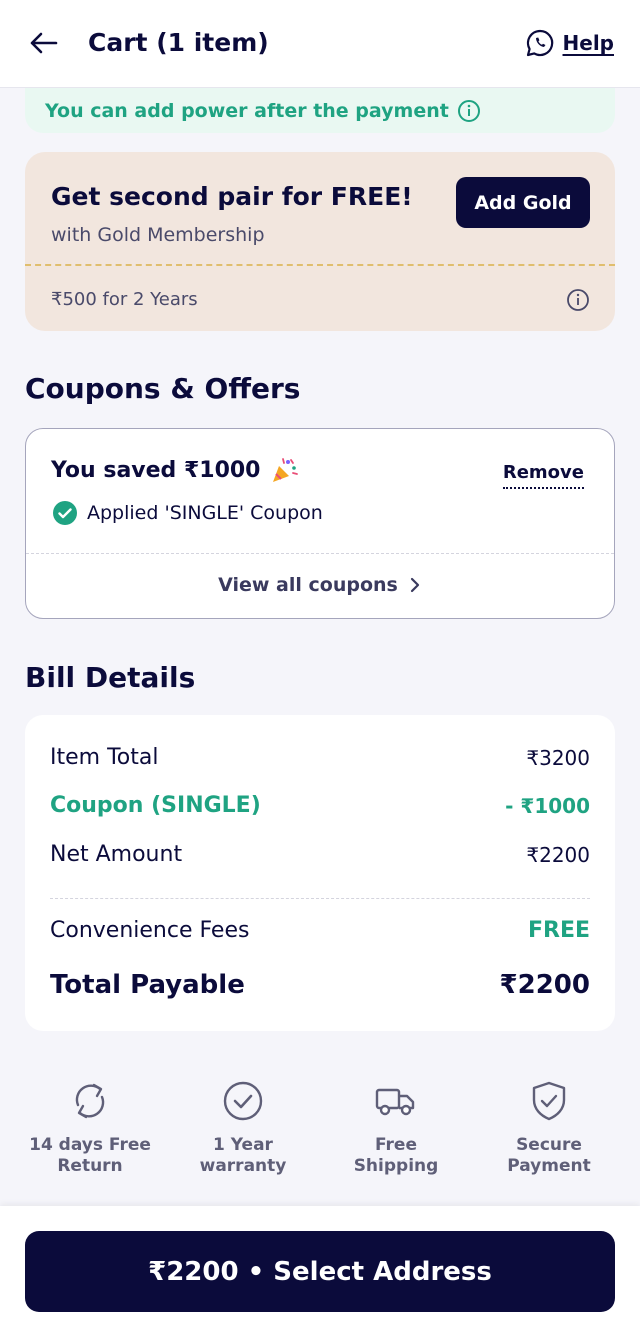 The image size is (640, 1337). Describe the element at coordinates (243, 1166) in the screenshot. I see `feature-label: warranty` at that location.